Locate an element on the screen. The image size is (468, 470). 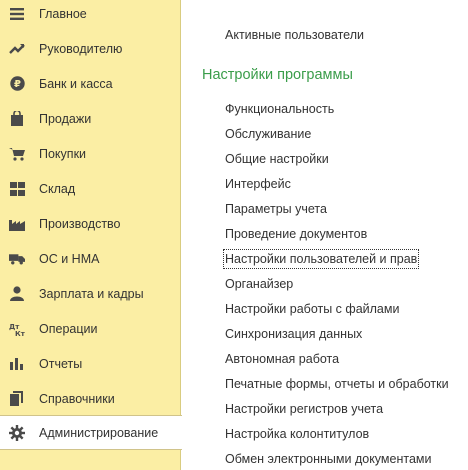
sidebar-item-label: ОС и НМА is located at coordinates (69, 258).